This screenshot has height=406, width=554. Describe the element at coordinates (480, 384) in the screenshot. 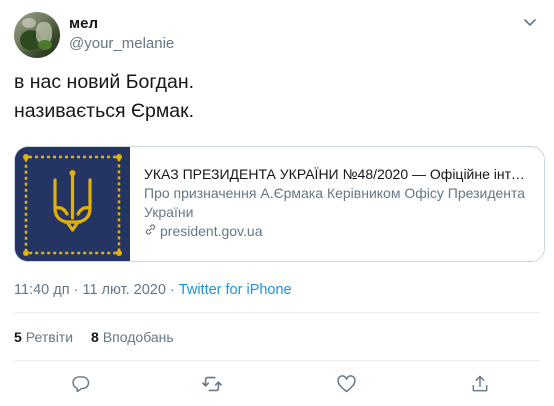

I see `share-icon` at that location.